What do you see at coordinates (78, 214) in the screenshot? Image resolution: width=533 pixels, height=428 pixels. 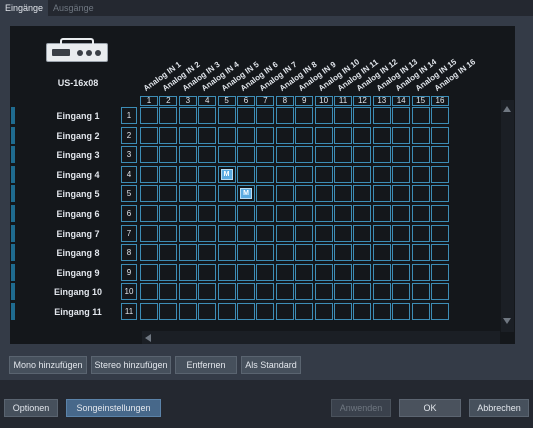 I see `input-row-label: Eingang 6` at bounding box center [78, 214].